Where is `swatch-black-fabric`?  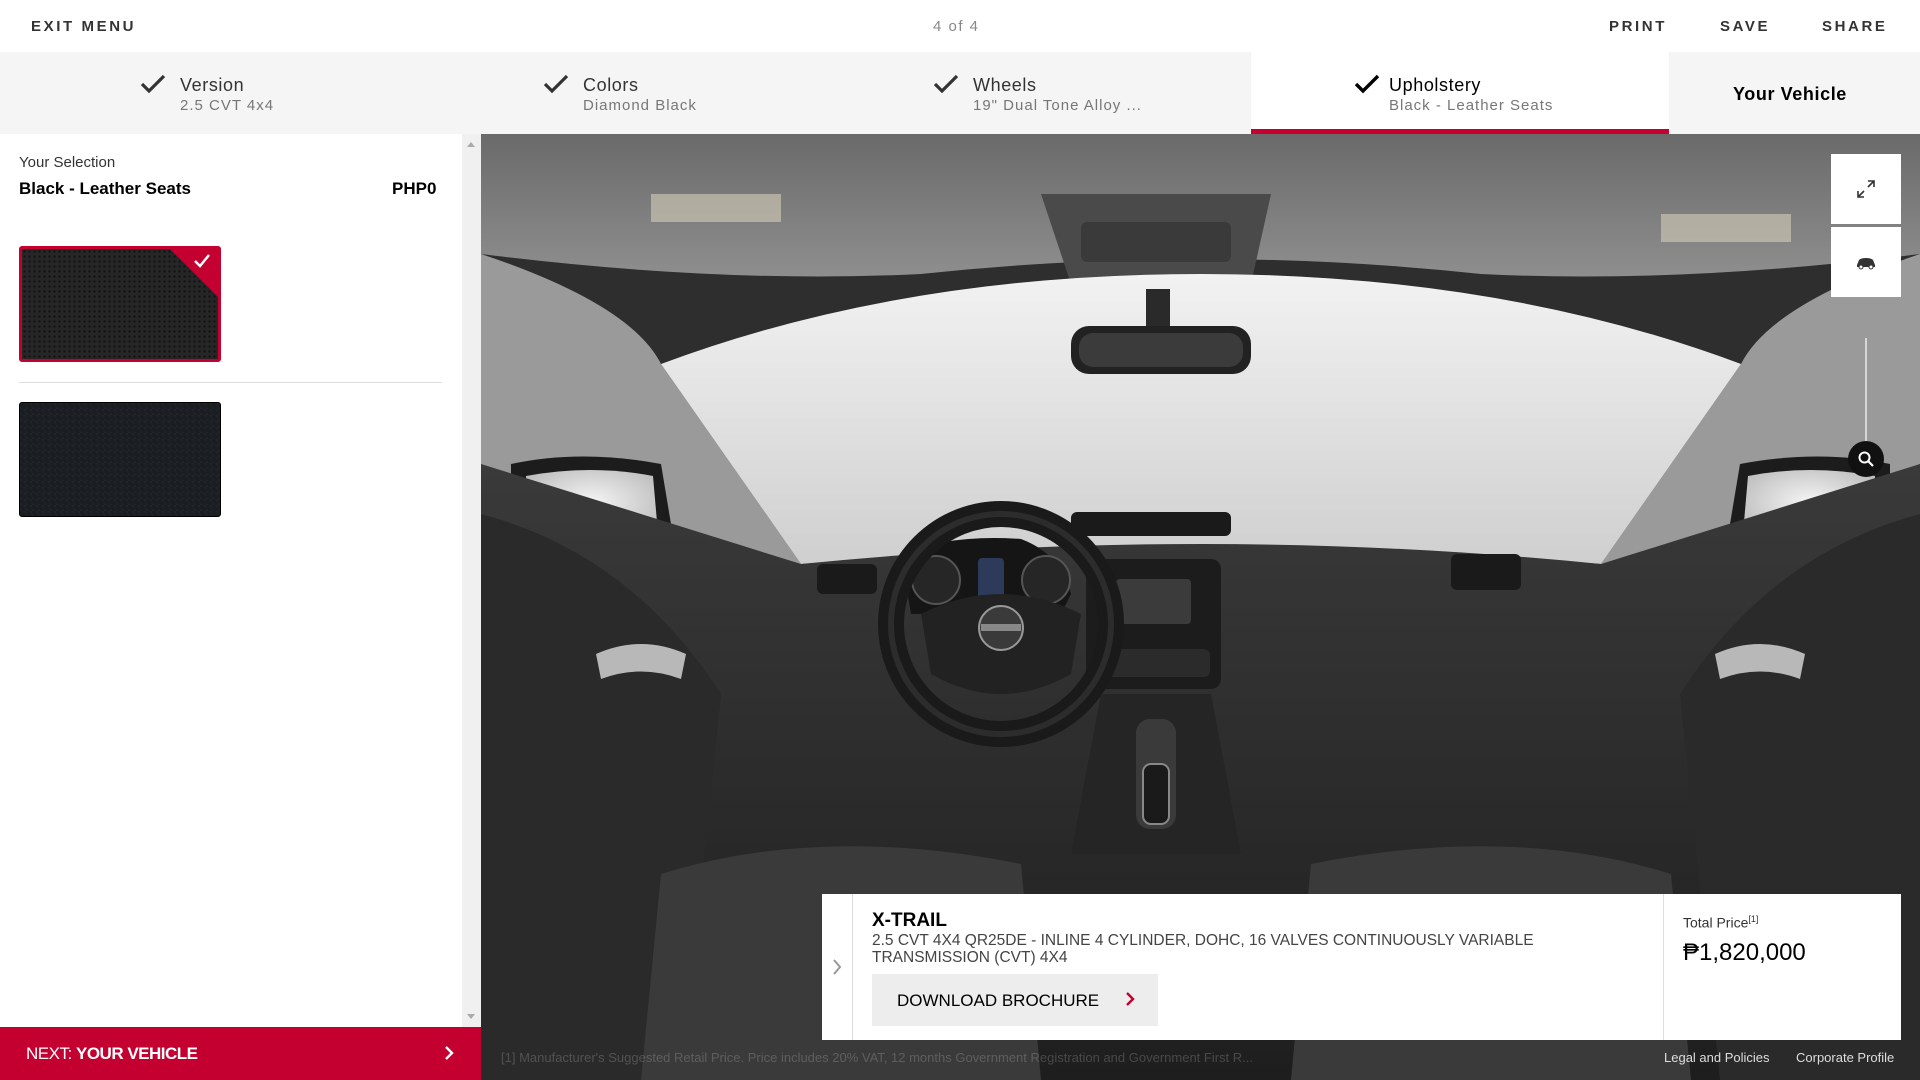
swatch-black-fabric is located at coordinates (120, 459).